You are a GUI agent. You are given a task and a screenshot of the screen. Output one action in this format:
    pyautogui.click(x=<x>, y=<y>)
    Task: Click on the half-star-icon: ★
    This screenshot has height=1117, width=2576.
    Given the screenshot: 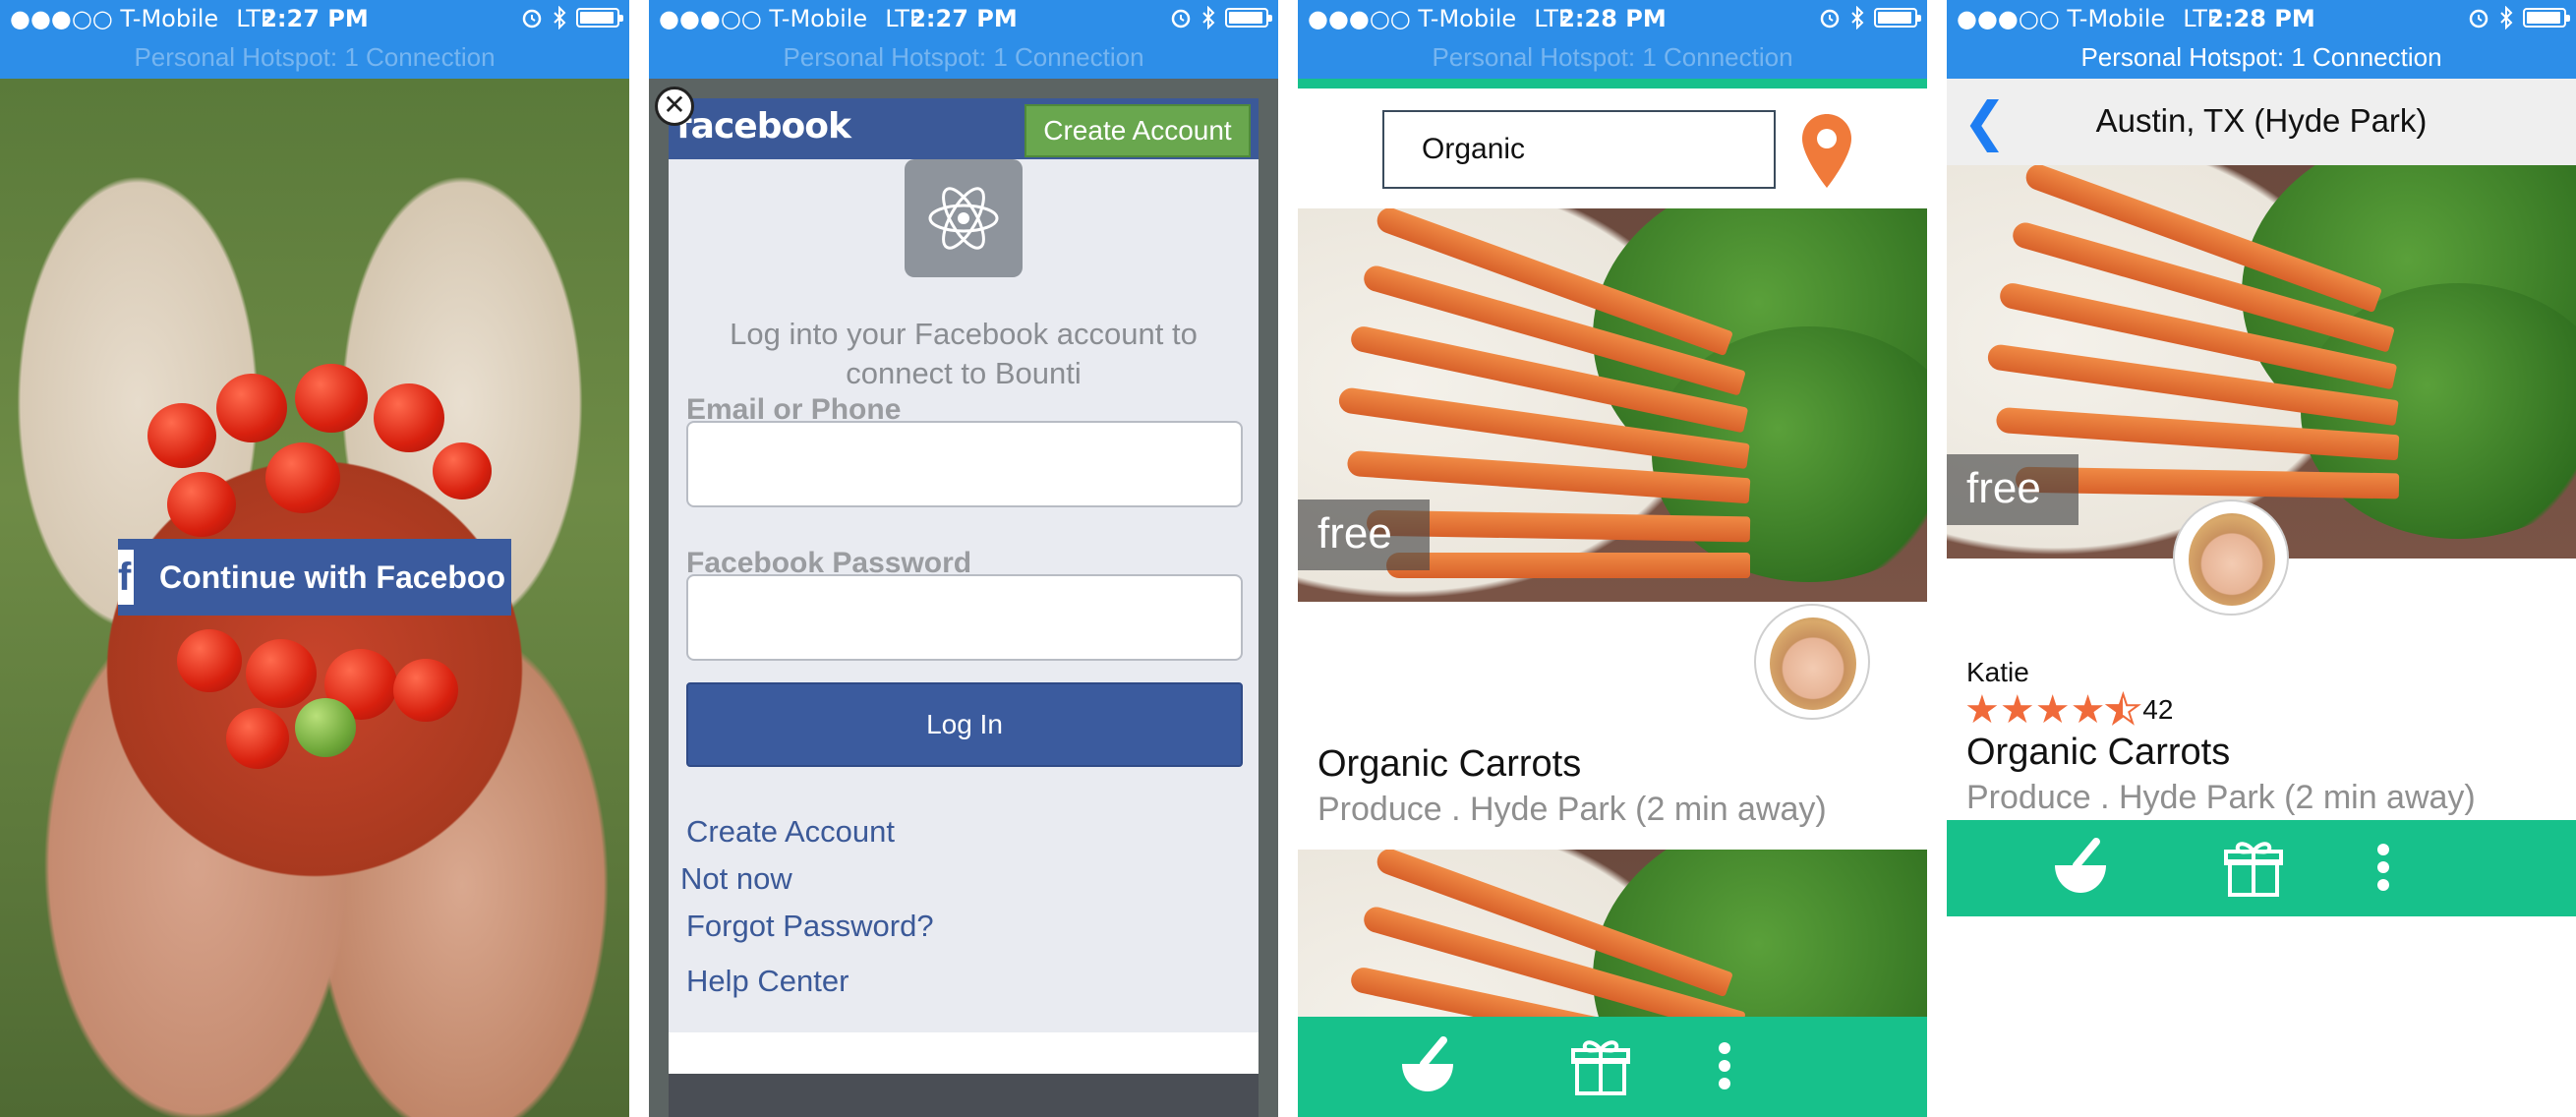 What is the action you would take?
    pyautogui.click(x=2122, y=710)
    